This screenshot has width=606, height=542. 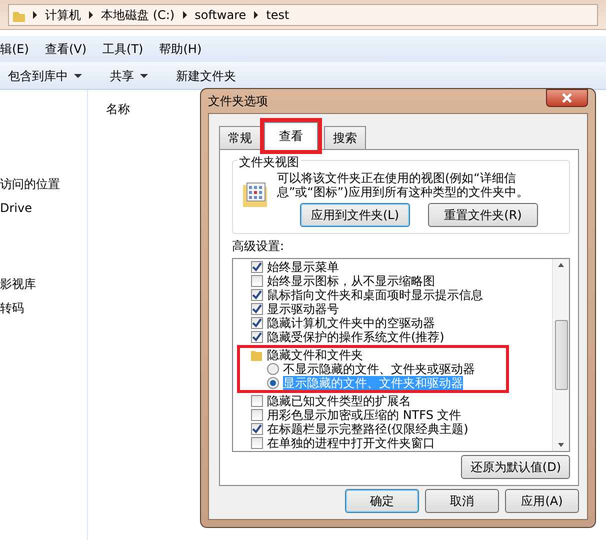 I want to click on apply-button: 应用到文件夹(L), so click(x=355, y=214).